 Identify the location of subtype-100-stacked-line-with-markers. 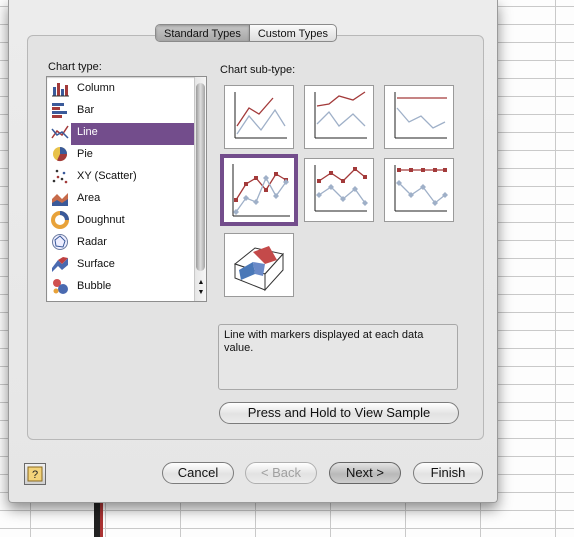
(419, 190).